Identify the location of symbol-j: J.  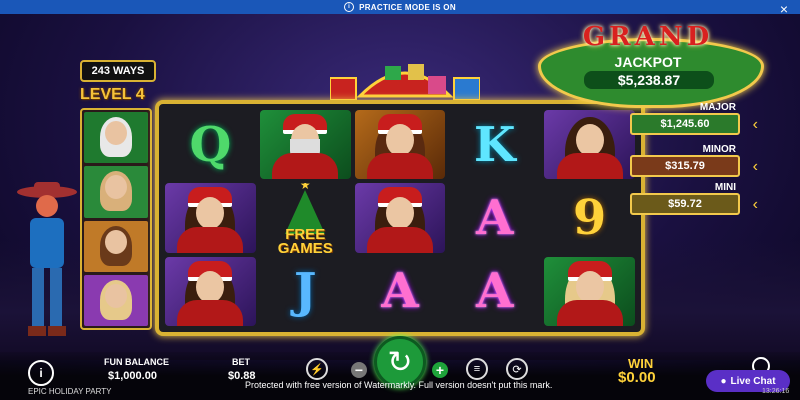
(305, 291).